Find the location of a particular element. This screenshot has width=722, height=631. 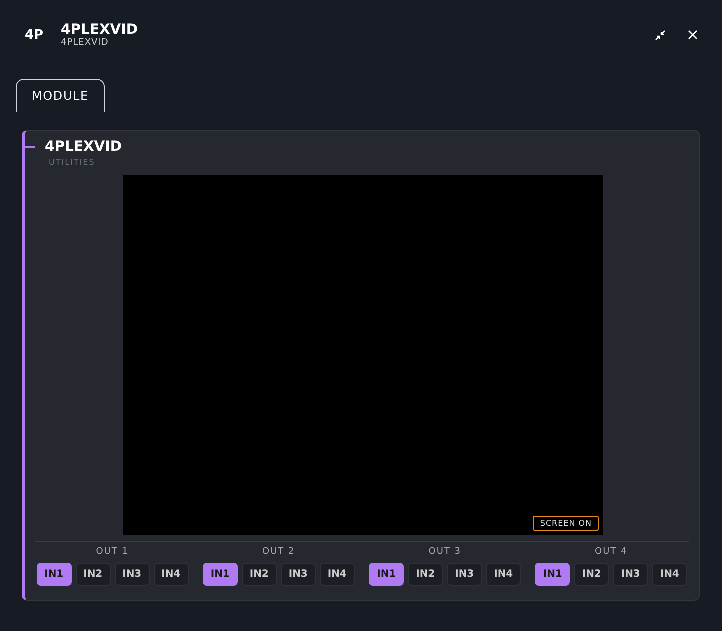

module-abbreviation: 4P is located at coordinates (35, 35).